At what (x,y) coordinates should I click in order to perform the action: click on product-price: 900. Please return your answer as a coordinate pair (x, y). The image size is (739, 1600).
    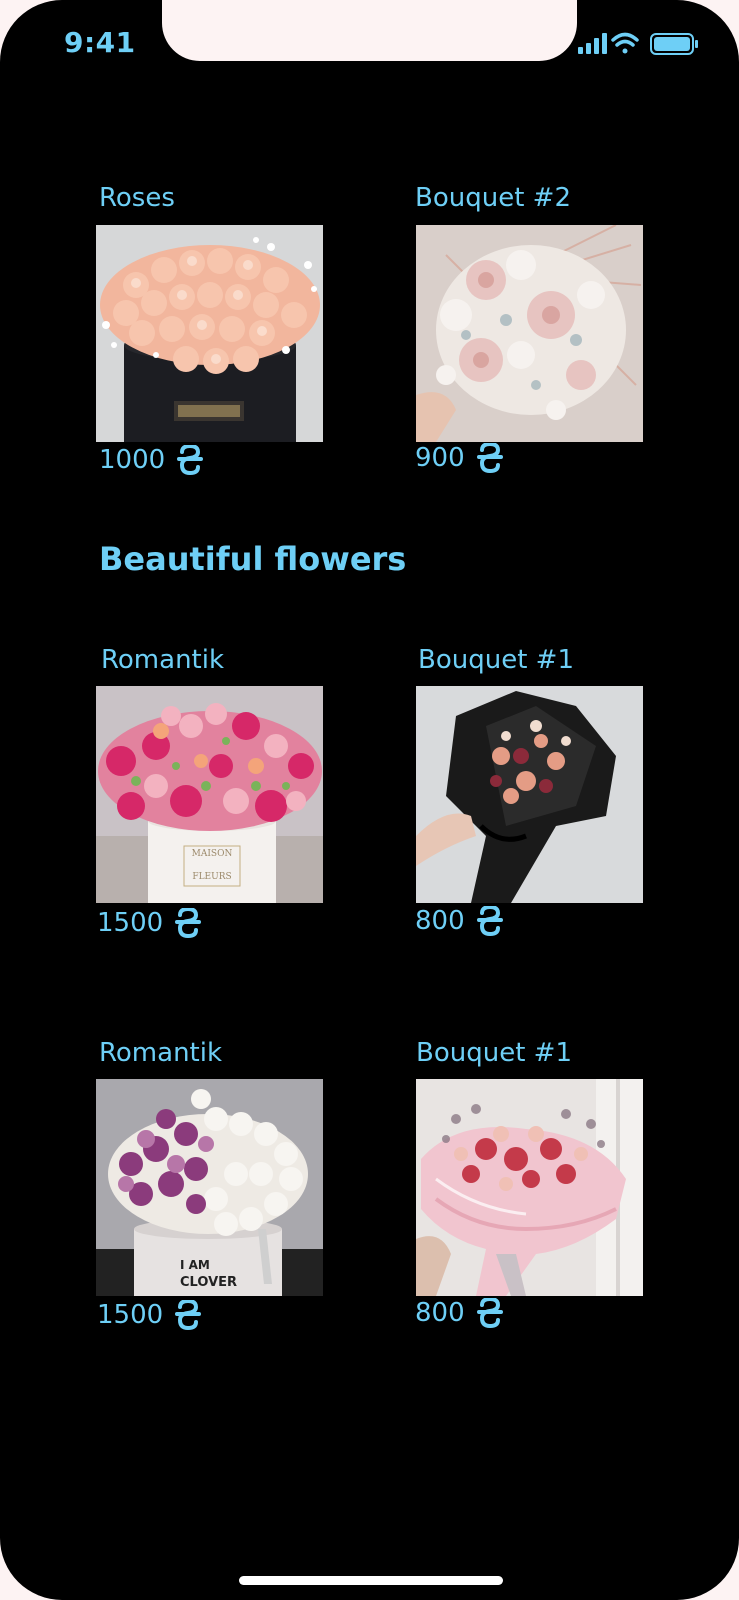
    Looking at the image, I should click on (460, 458).